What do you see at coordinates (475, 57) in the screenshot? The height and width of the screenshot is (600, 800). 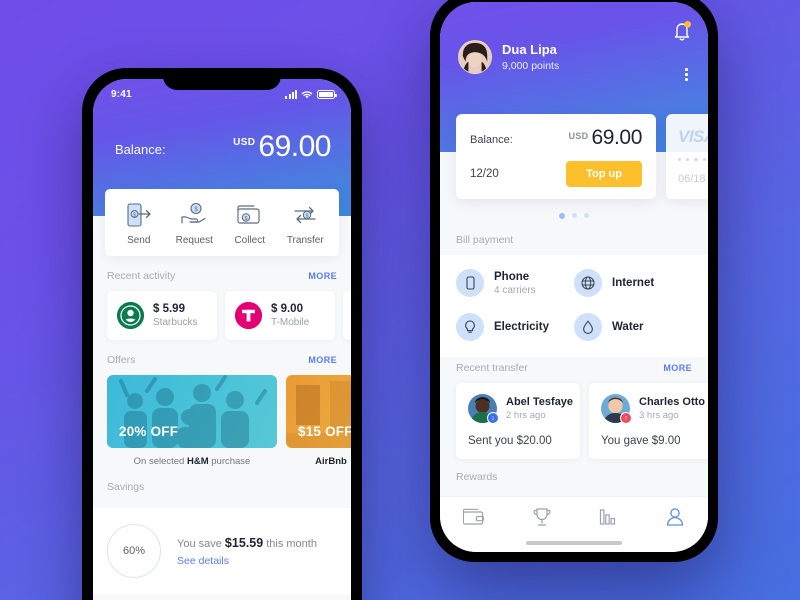 I see `avatar-illustration` at bounding box center [475, 57].